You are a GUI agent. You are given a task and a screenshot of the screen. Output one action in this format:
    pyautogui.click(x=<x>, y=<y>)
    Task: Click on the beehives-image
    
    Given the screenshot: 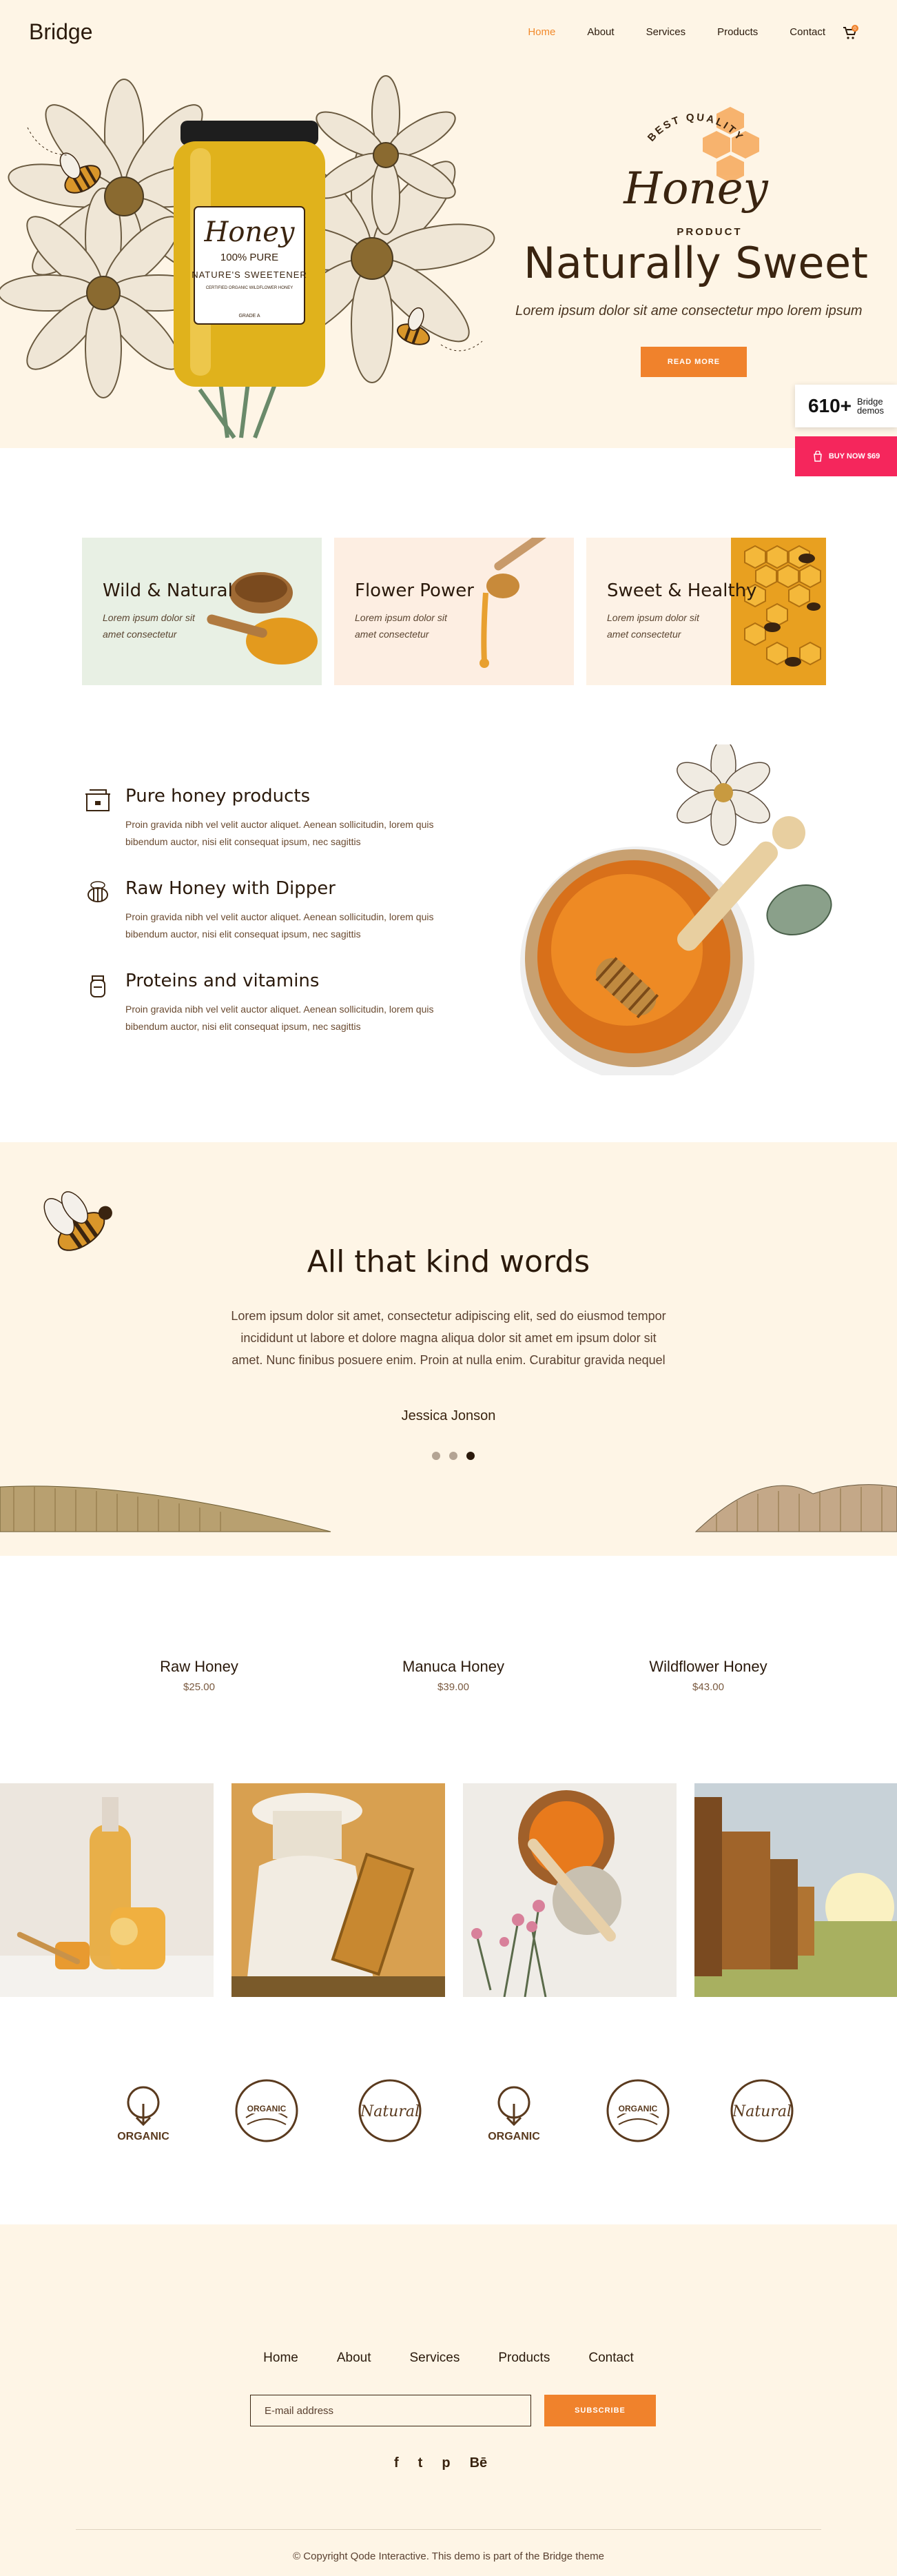 What is the action you would take?
    pyautogui.click(x=795, y=1890)
    